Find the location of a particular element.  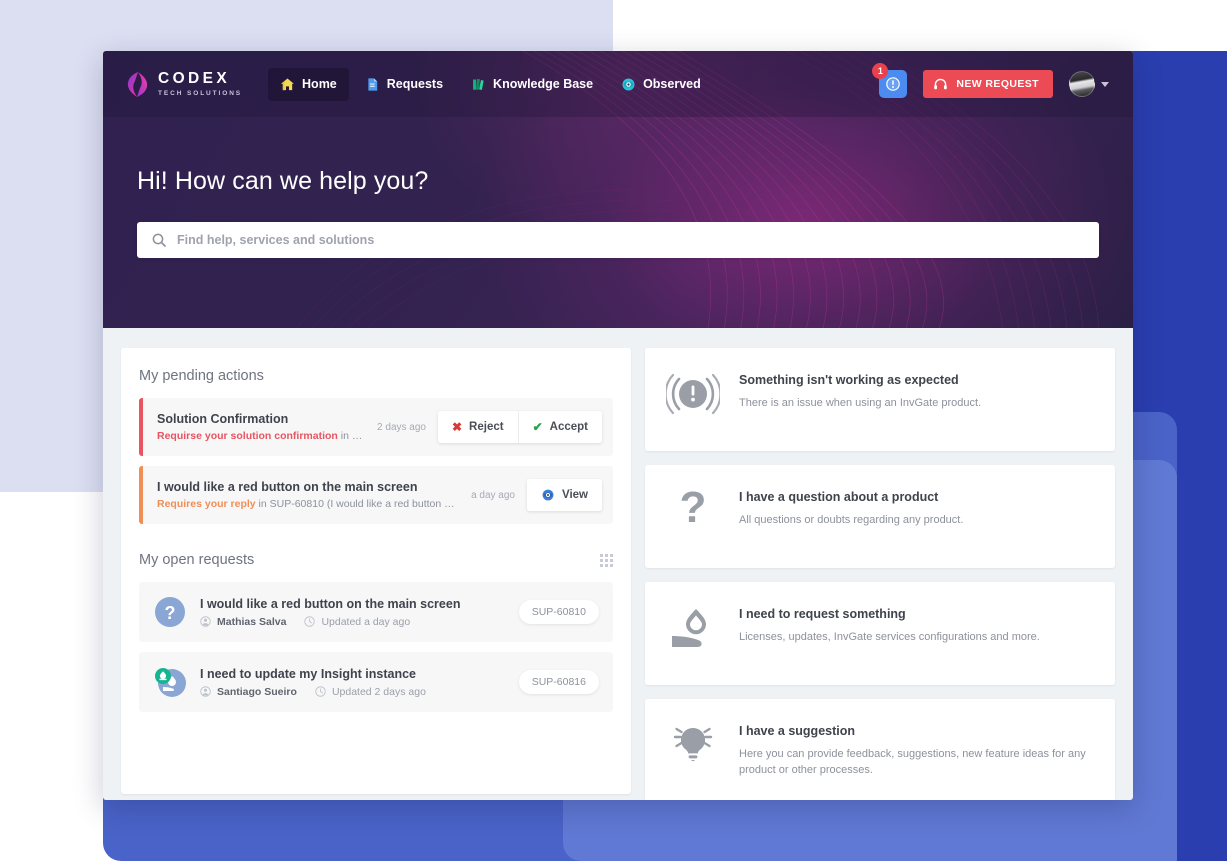

home-icon is located at coordinates (287, 84).